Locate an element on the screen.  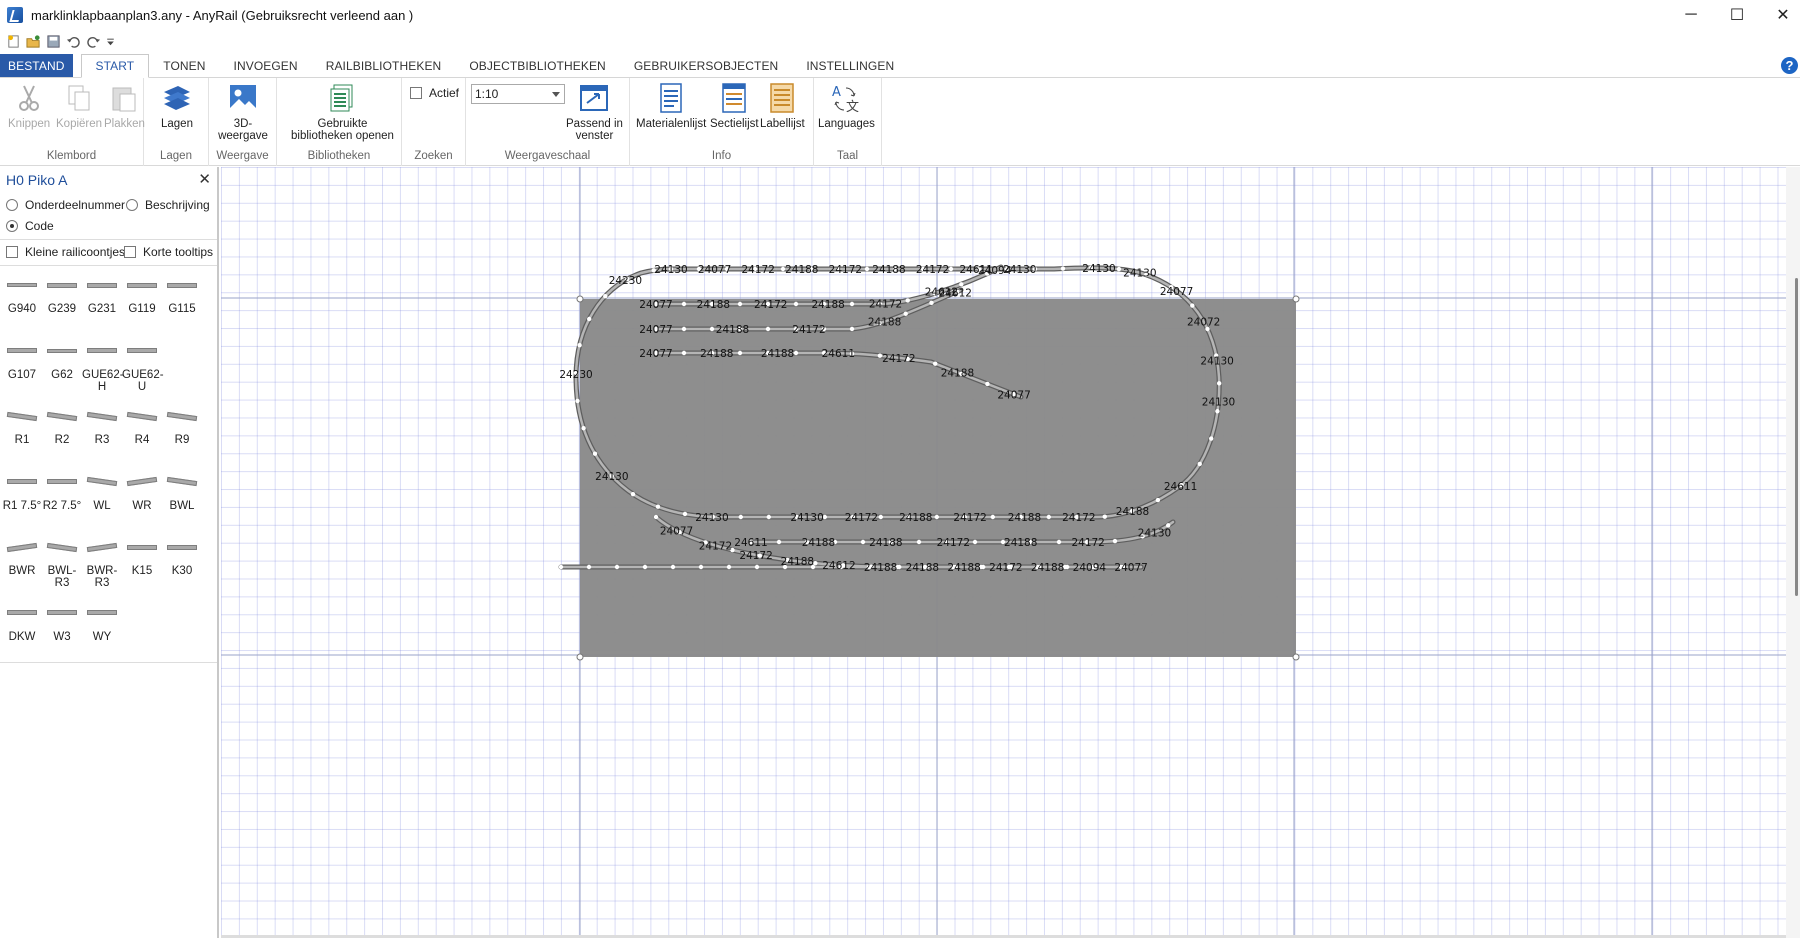
part-r9: R9 is located at coordinates (182, 432).